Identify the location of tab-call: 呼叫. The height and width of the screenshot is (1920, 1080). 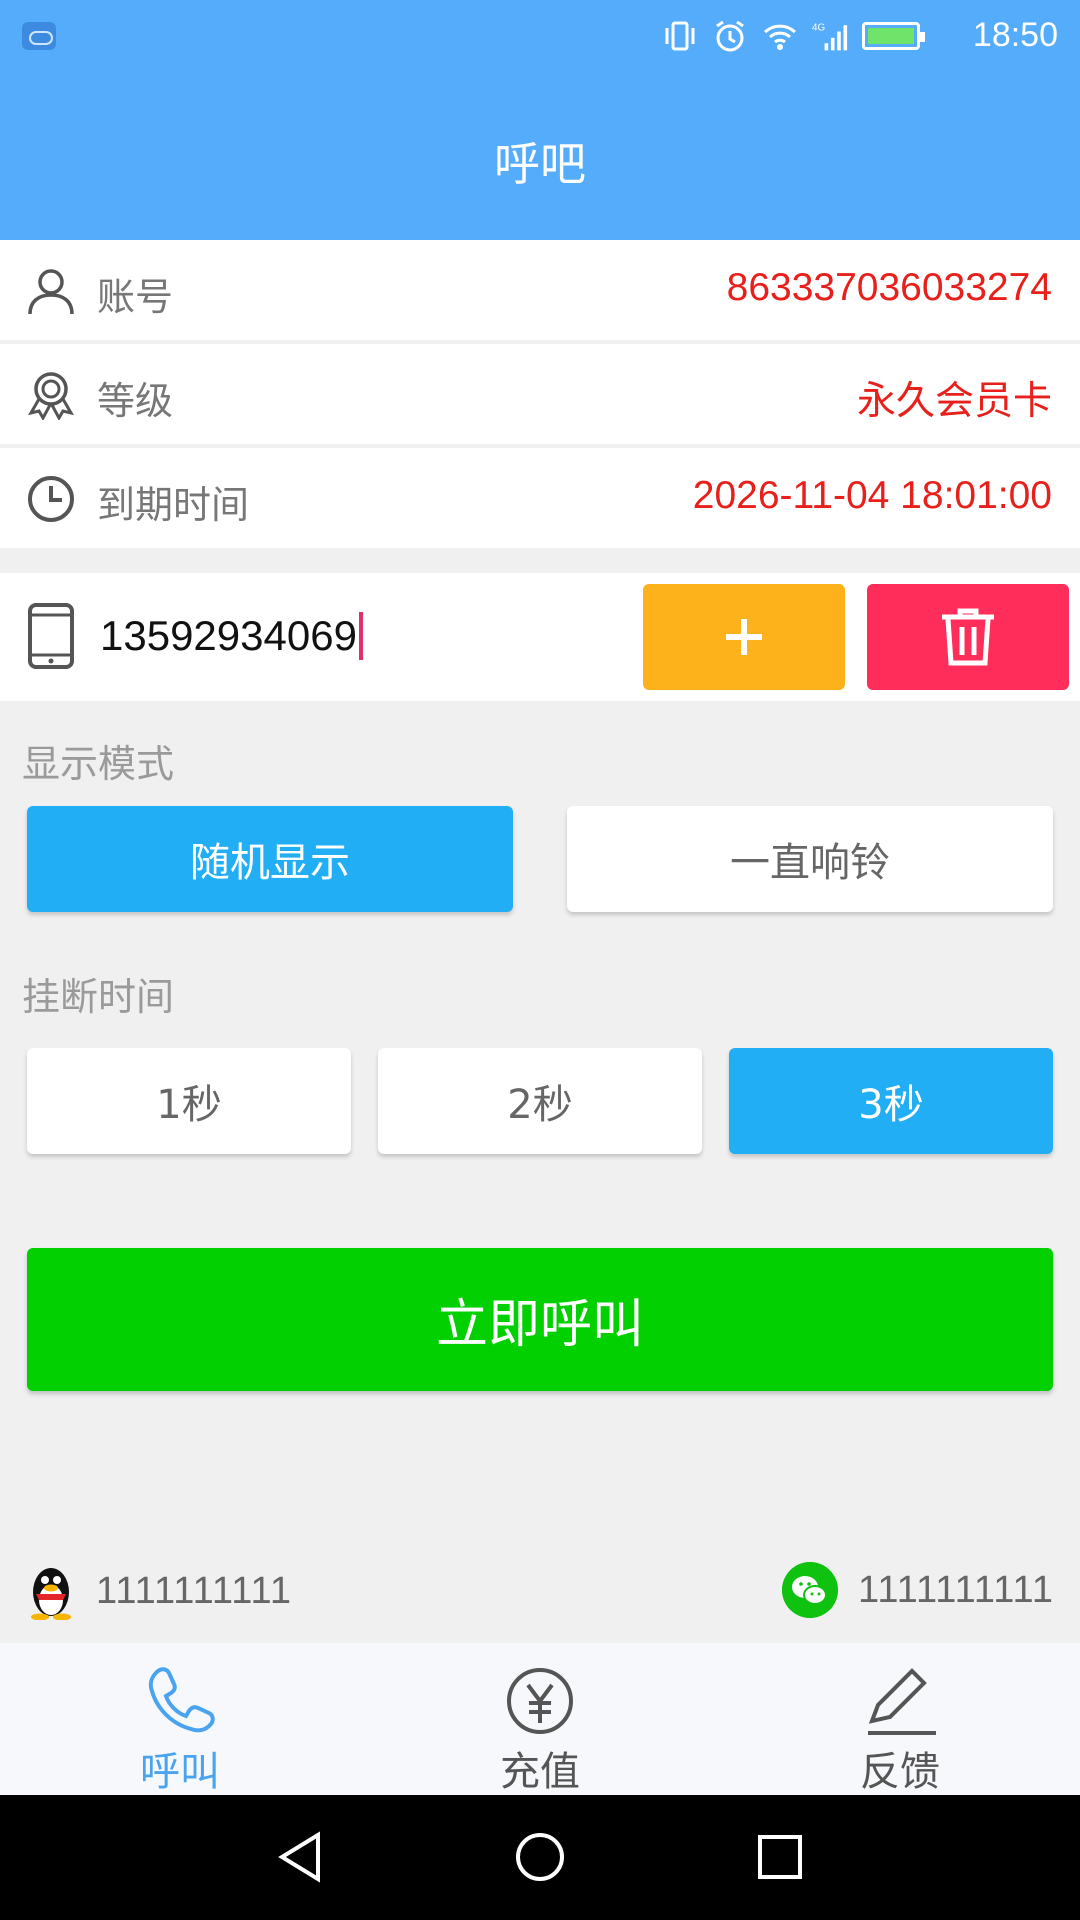
(180, 1719).